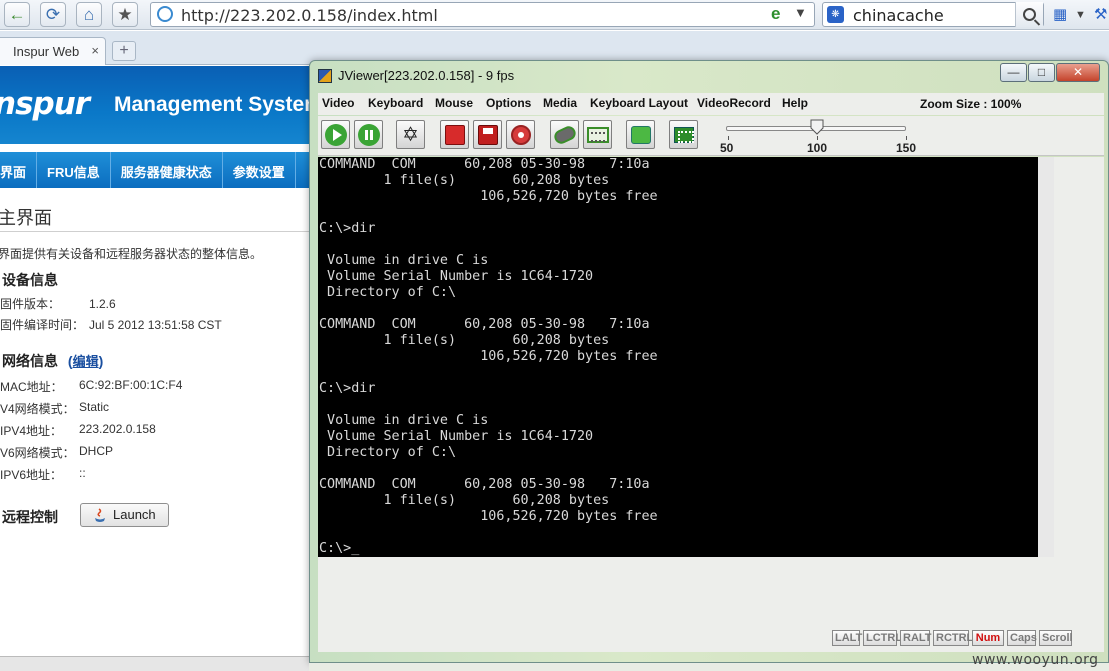 The height and width of the screenshot is (671, 1109). Describe the element at coordinates (95, 50) in the screenshot. I see `close-icon: ×` at that location.